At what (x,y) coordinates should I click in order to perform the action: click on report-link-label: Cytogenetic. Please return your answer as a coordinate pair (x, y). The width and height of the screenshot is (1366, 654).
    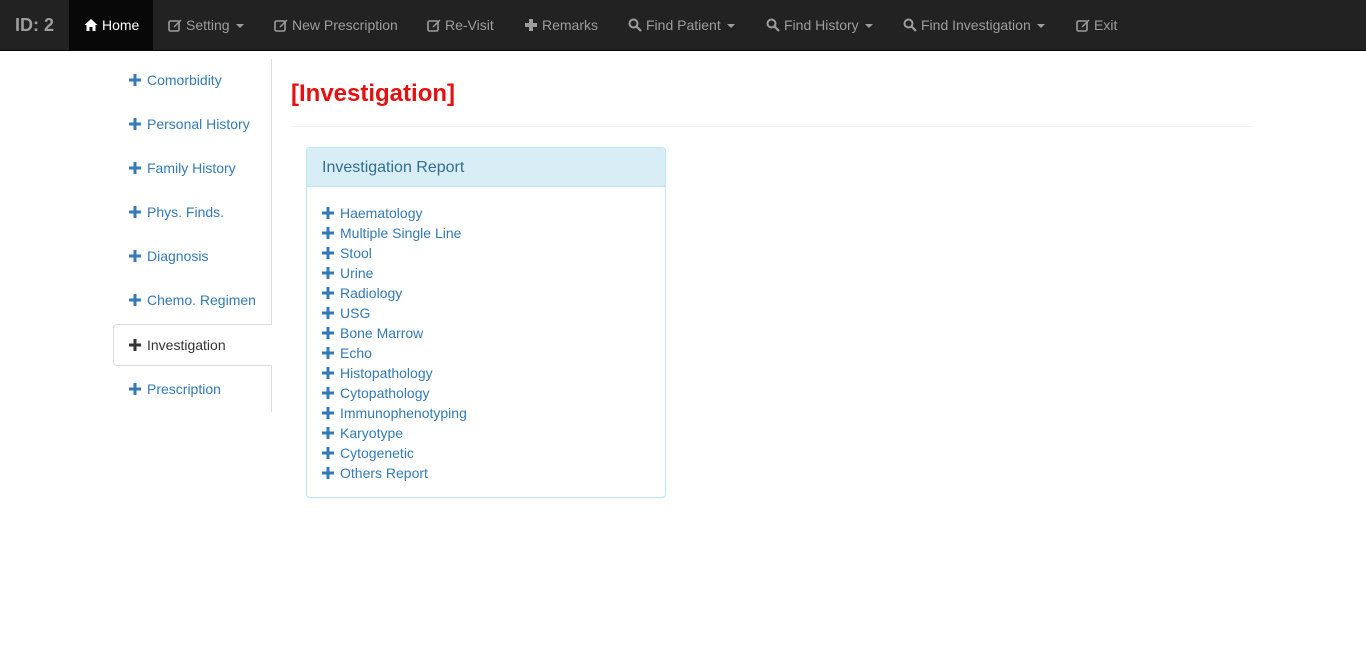
    Looking at the image, I should click on (377, 453).